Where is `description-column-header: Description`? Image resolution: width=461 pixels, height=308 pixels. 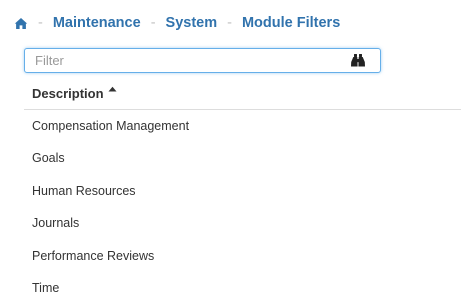
description-column-header: Description is located at coordinates (68, 93).